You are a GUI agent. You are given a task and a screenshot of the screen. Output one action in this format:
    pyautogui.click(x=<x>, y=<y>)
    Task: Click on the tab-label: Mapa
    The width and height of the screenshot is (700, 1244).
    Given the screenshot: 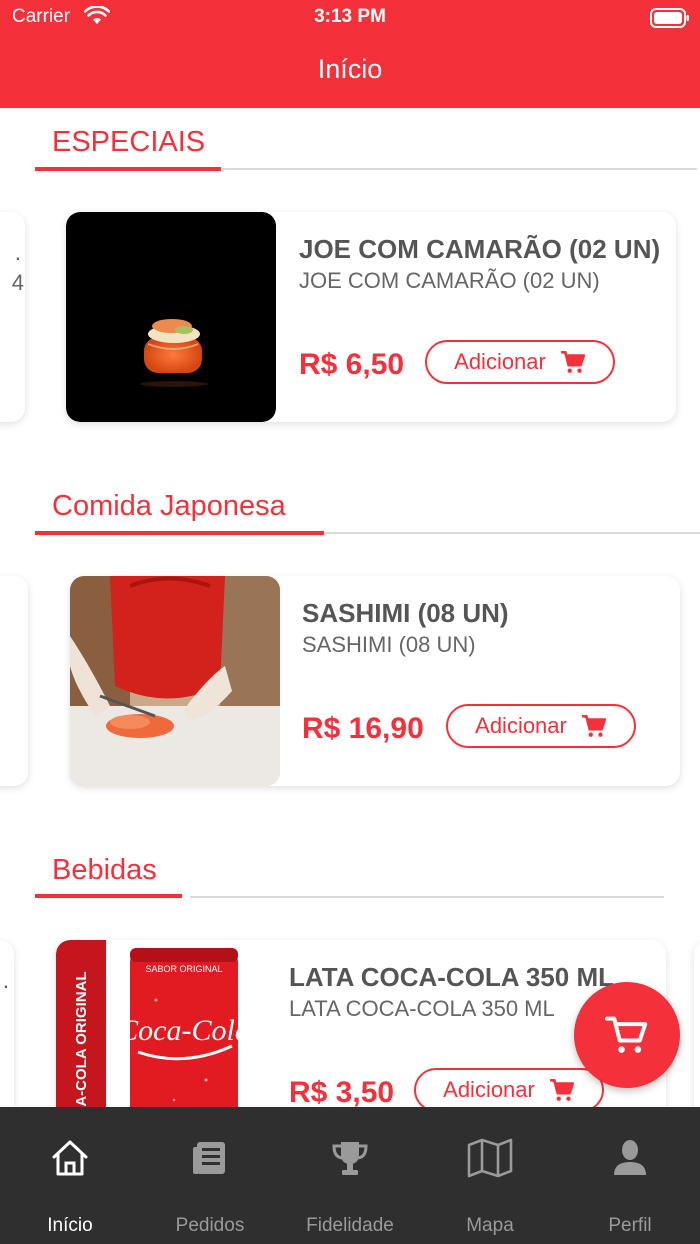 What is the action you would take?
    pyautogui.click(x=490, y=1225)
    